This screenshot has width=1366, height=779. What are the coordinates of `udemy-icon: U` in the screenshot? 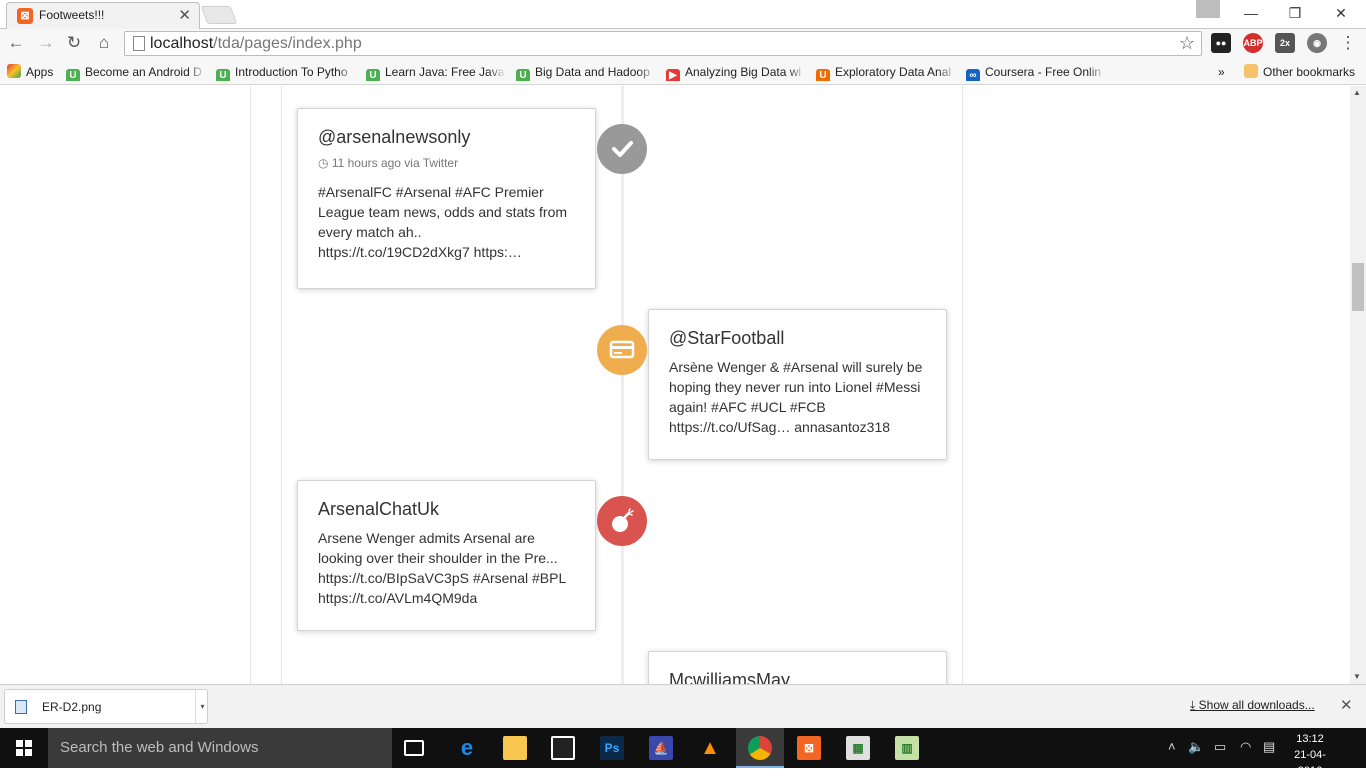 It's located at (823, 75).